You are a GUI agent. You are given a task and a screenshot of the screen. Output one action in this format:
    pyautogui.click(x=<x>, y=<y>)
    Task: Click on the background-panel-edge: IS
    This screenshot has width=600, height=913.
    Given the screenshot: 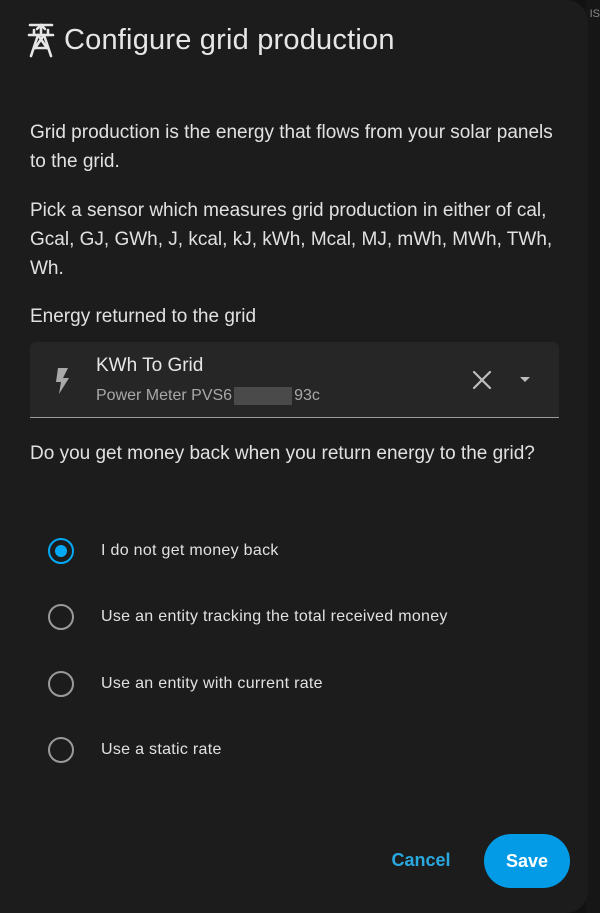 What is the action you would take?
    pyautogui.click(x=593, y=456)
    